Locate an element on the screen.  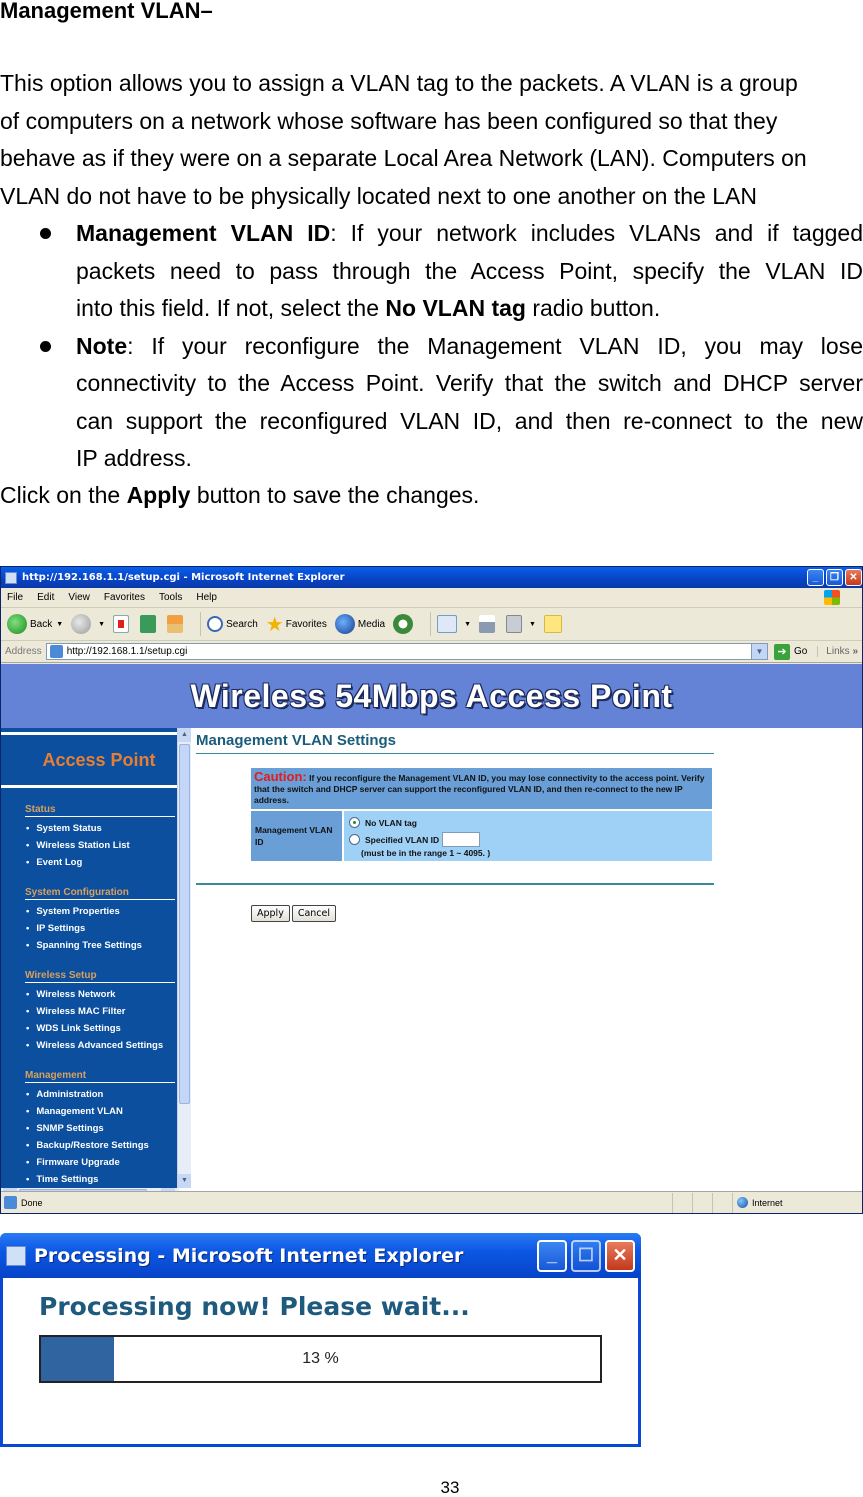
address-dropdown-icon: ▼ is located at coordinates (758, 651).